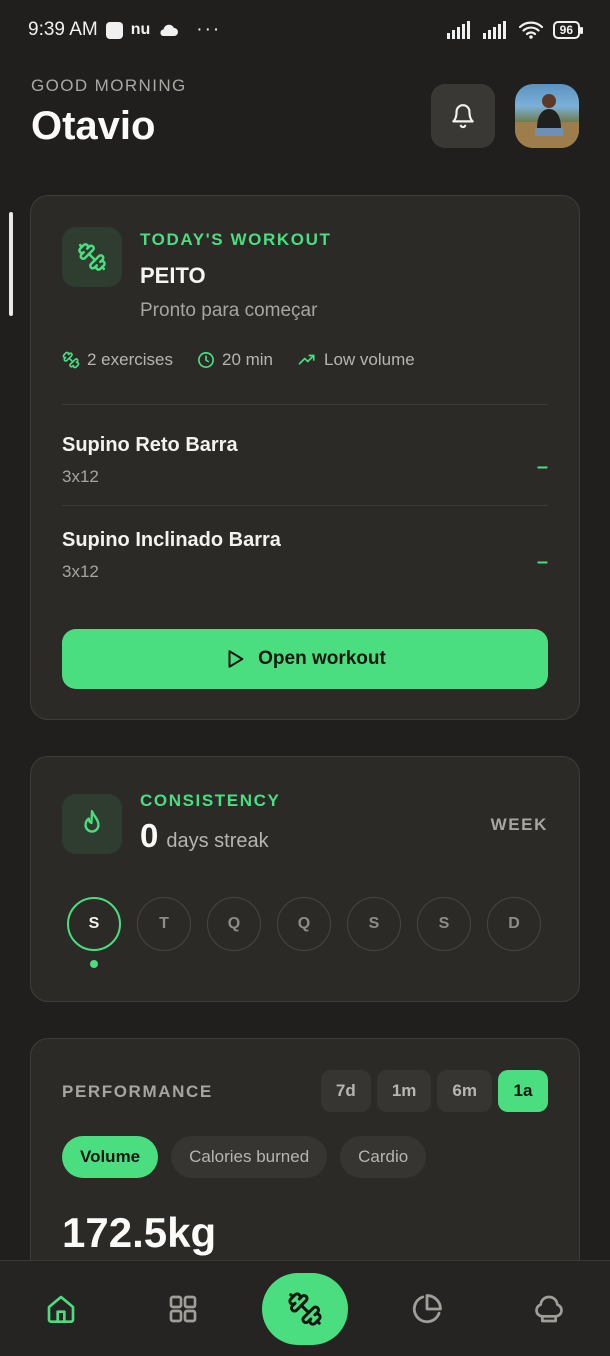 The height and width of the screenshot is (1356, 610). I want to click on pie-chart-icon, so click(427, 1309).